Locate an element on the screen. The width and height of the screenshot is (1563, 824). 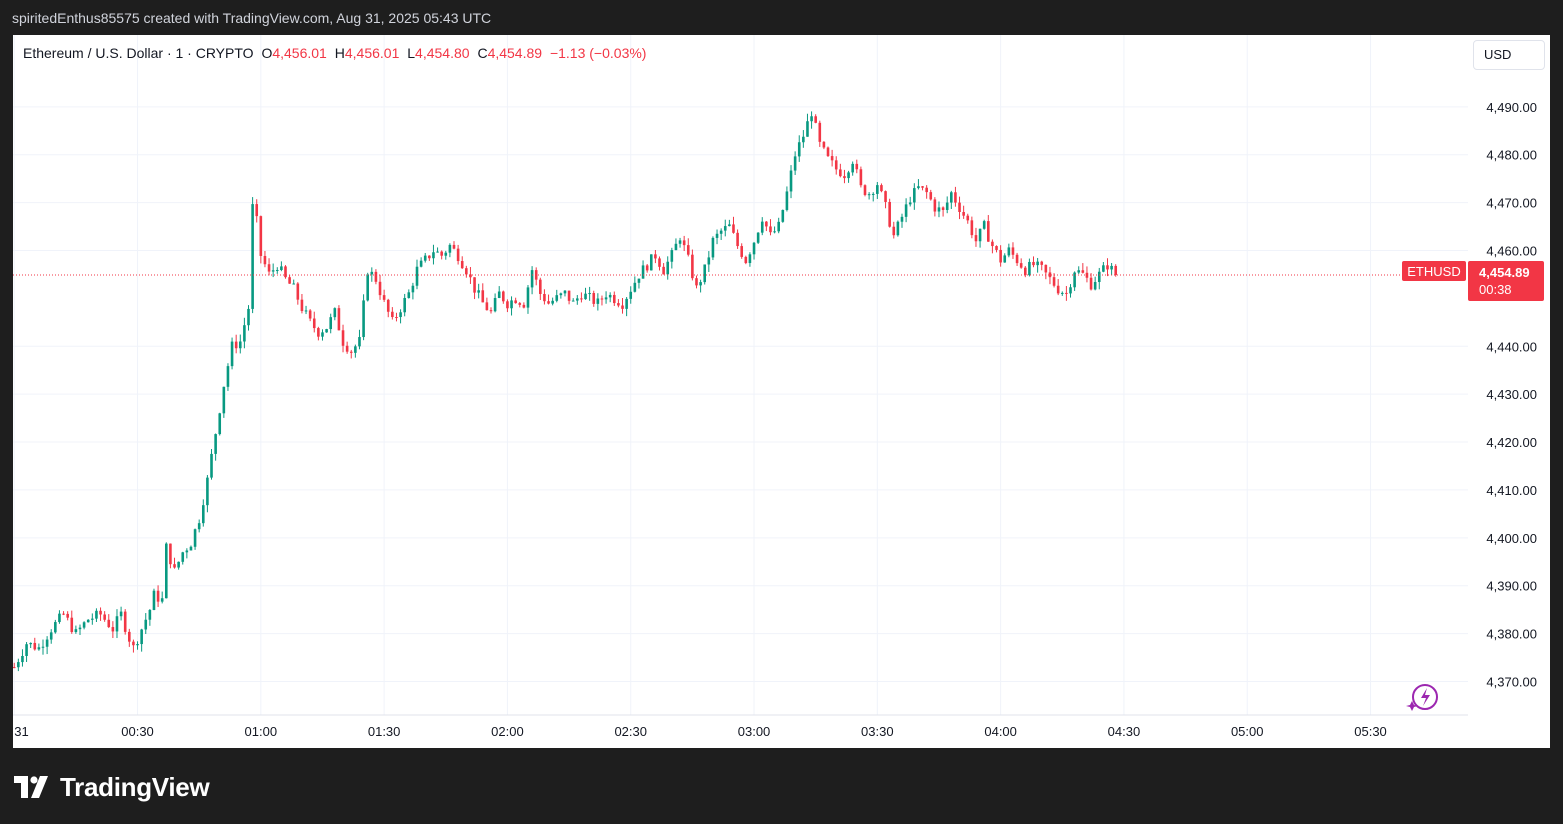
y-tick-label: 4,470.00 is located at coordinates (1511, 203).